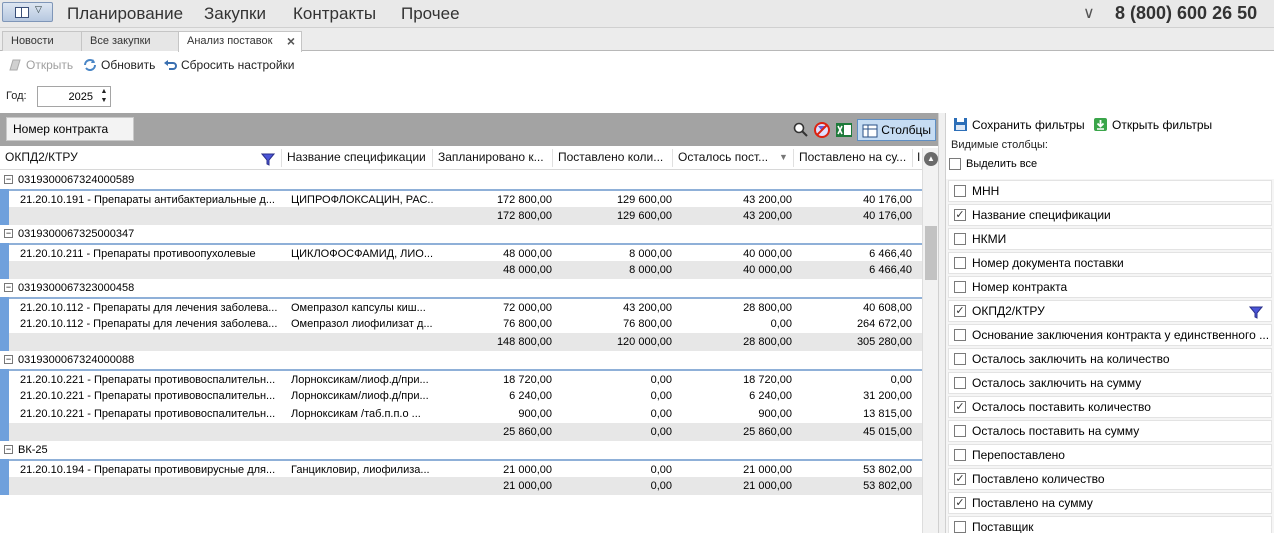 The width and height of the screenshot is (1274, 533). I want to click on column-toggle-item: Номер документа поставки, so click(1110, 263).